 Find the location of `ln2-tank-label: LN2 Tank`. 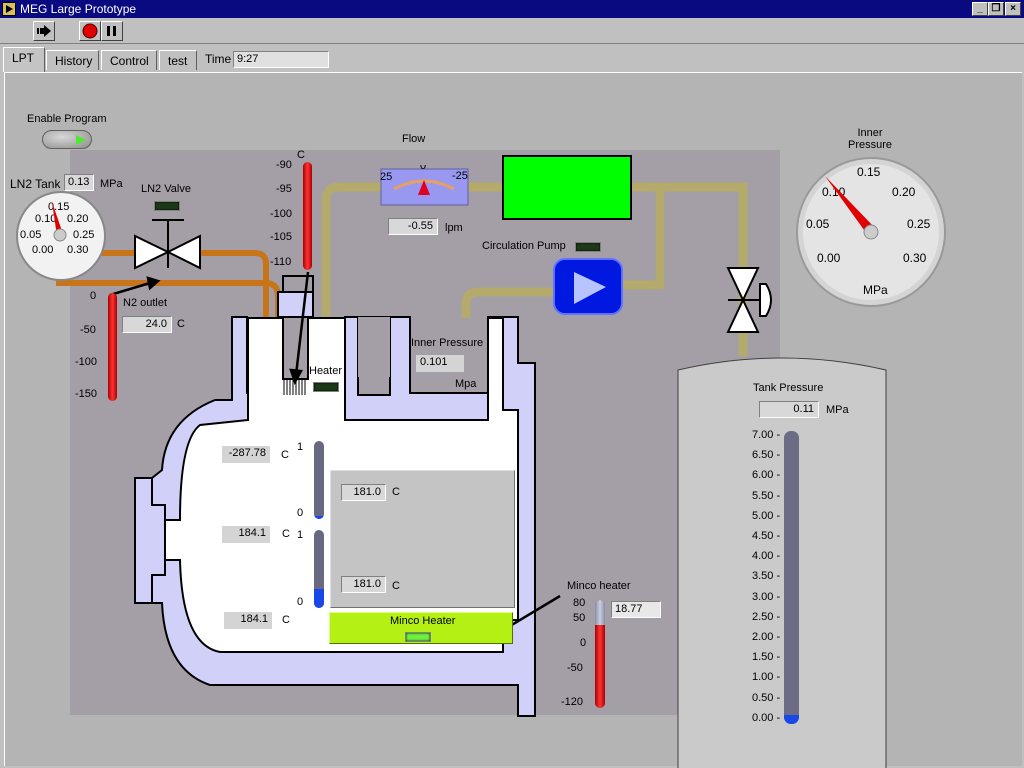

ln2-tank-label: LN2 Tank is located at coordinates (35, 184).